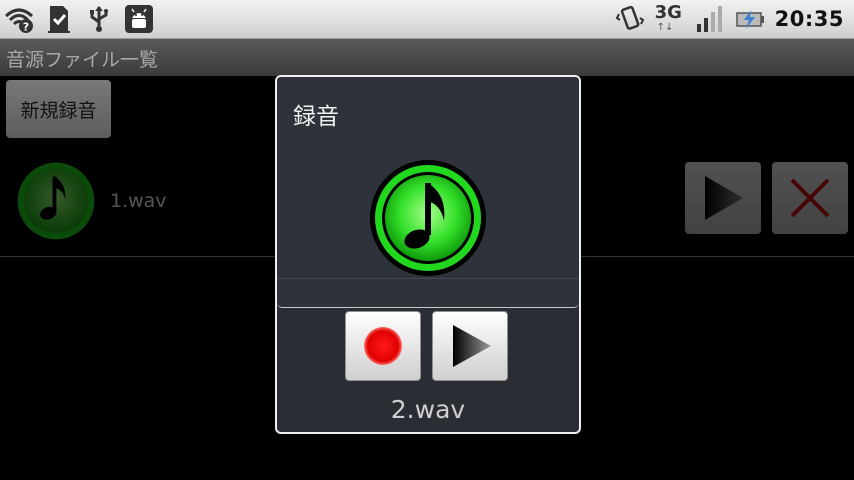 Image resolution: width=854 pixels, height=480 pixels. I want to click on recording-file-name: 2.wav, so click(428, 409).